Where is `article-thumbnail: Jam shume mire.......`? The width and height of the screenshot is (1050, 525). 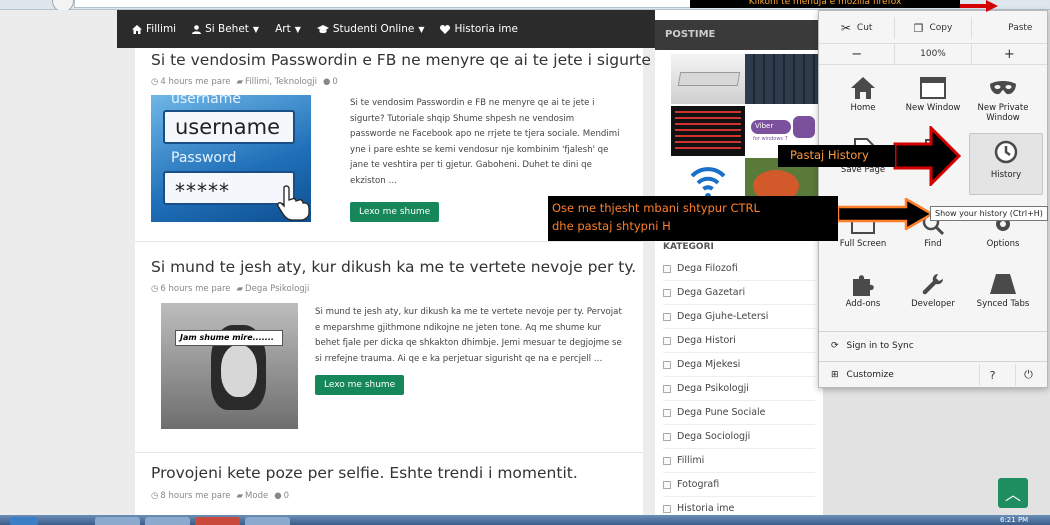
article-thumbnail: Jam shume mire....... is located at coordinates (229, 366).